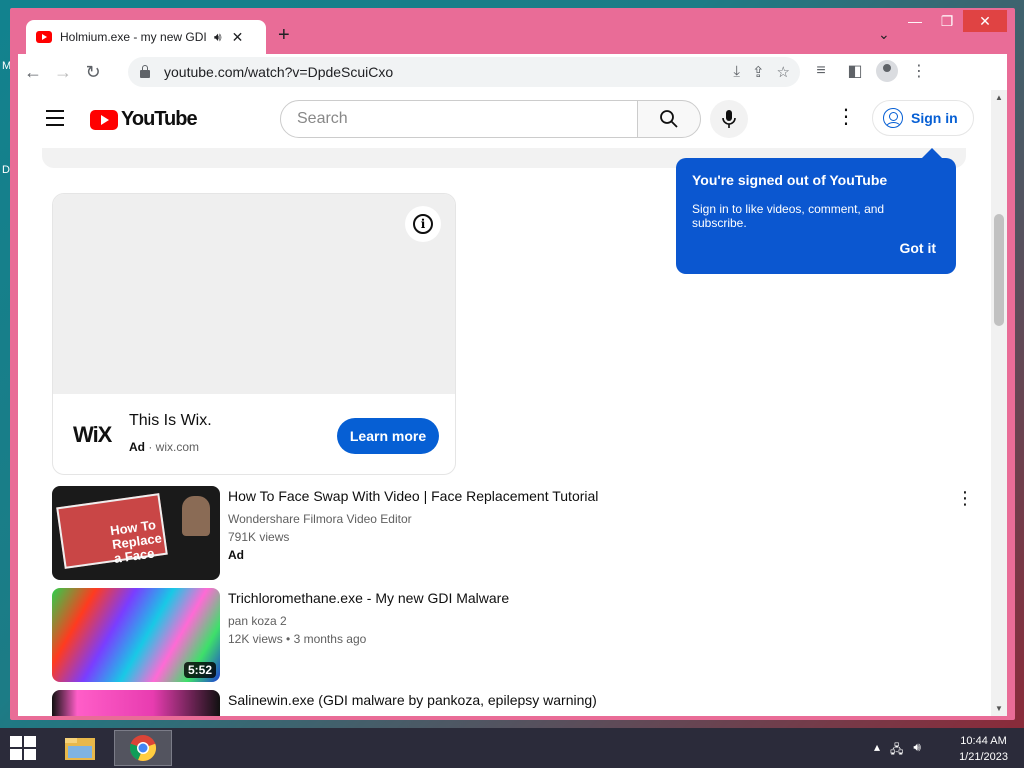 The width and height of the screenshot is (1024, 768). I want to click on got-it-button: Got it, so click(917, 248).